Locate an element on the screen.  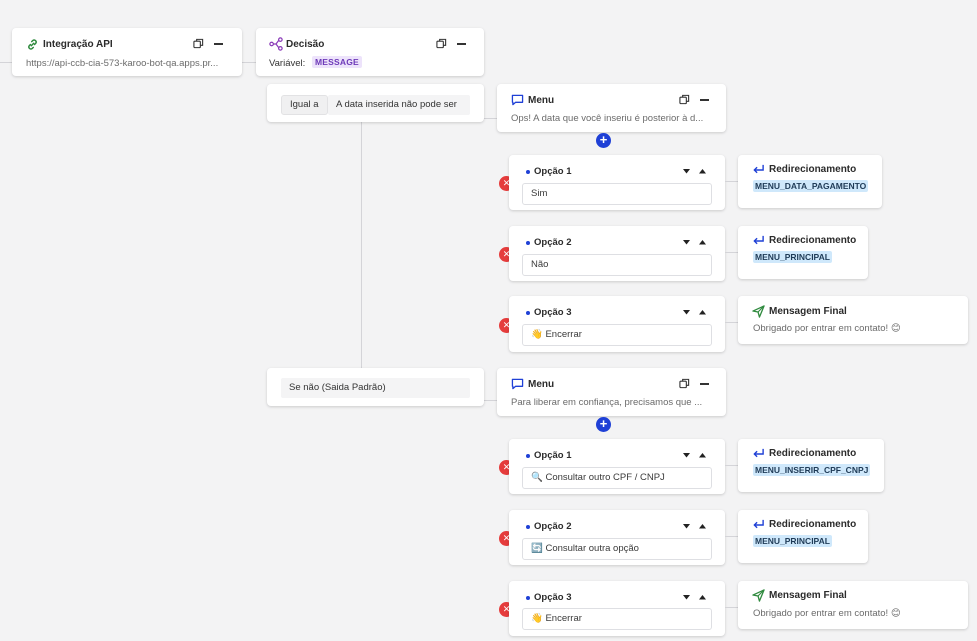
redirect-node: Redirecionamento MENU_INSERIR_CPF_CNPJ is located at coordinates (811, 465).